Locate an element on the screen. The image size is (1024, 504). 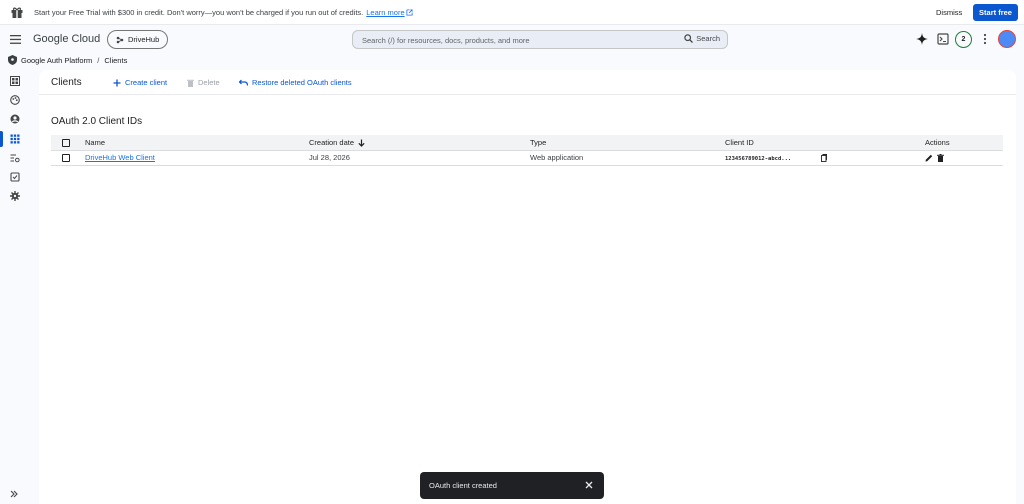
delete-label: Delete is located at coordinates (209, 82).